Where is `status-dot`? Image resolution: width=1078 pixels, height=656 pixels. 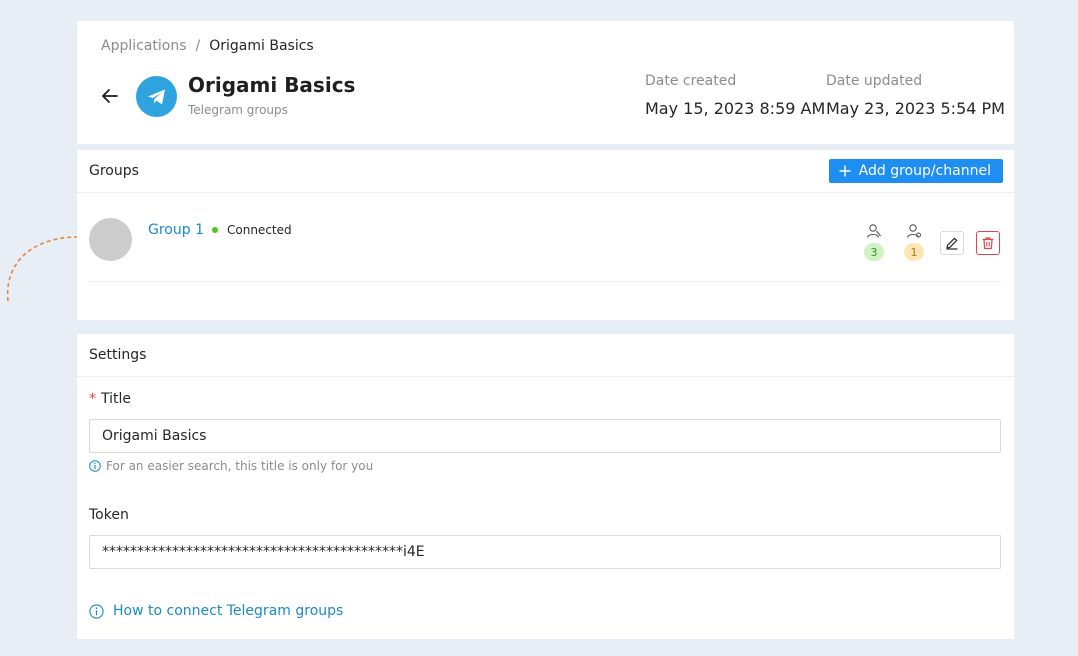 status-dot is located at coordinates (215, 230).